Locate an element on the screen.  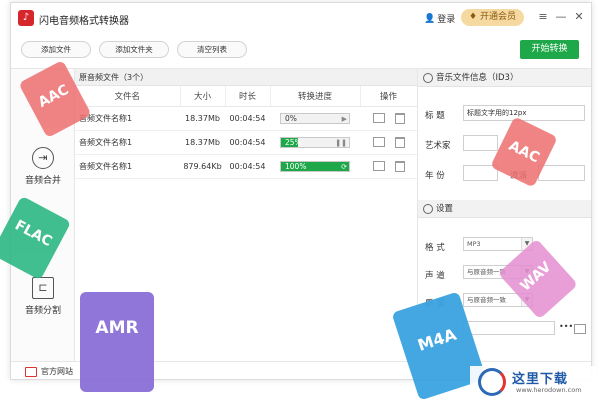
col-filename: 文件名 is located at coordinates (128, 96).